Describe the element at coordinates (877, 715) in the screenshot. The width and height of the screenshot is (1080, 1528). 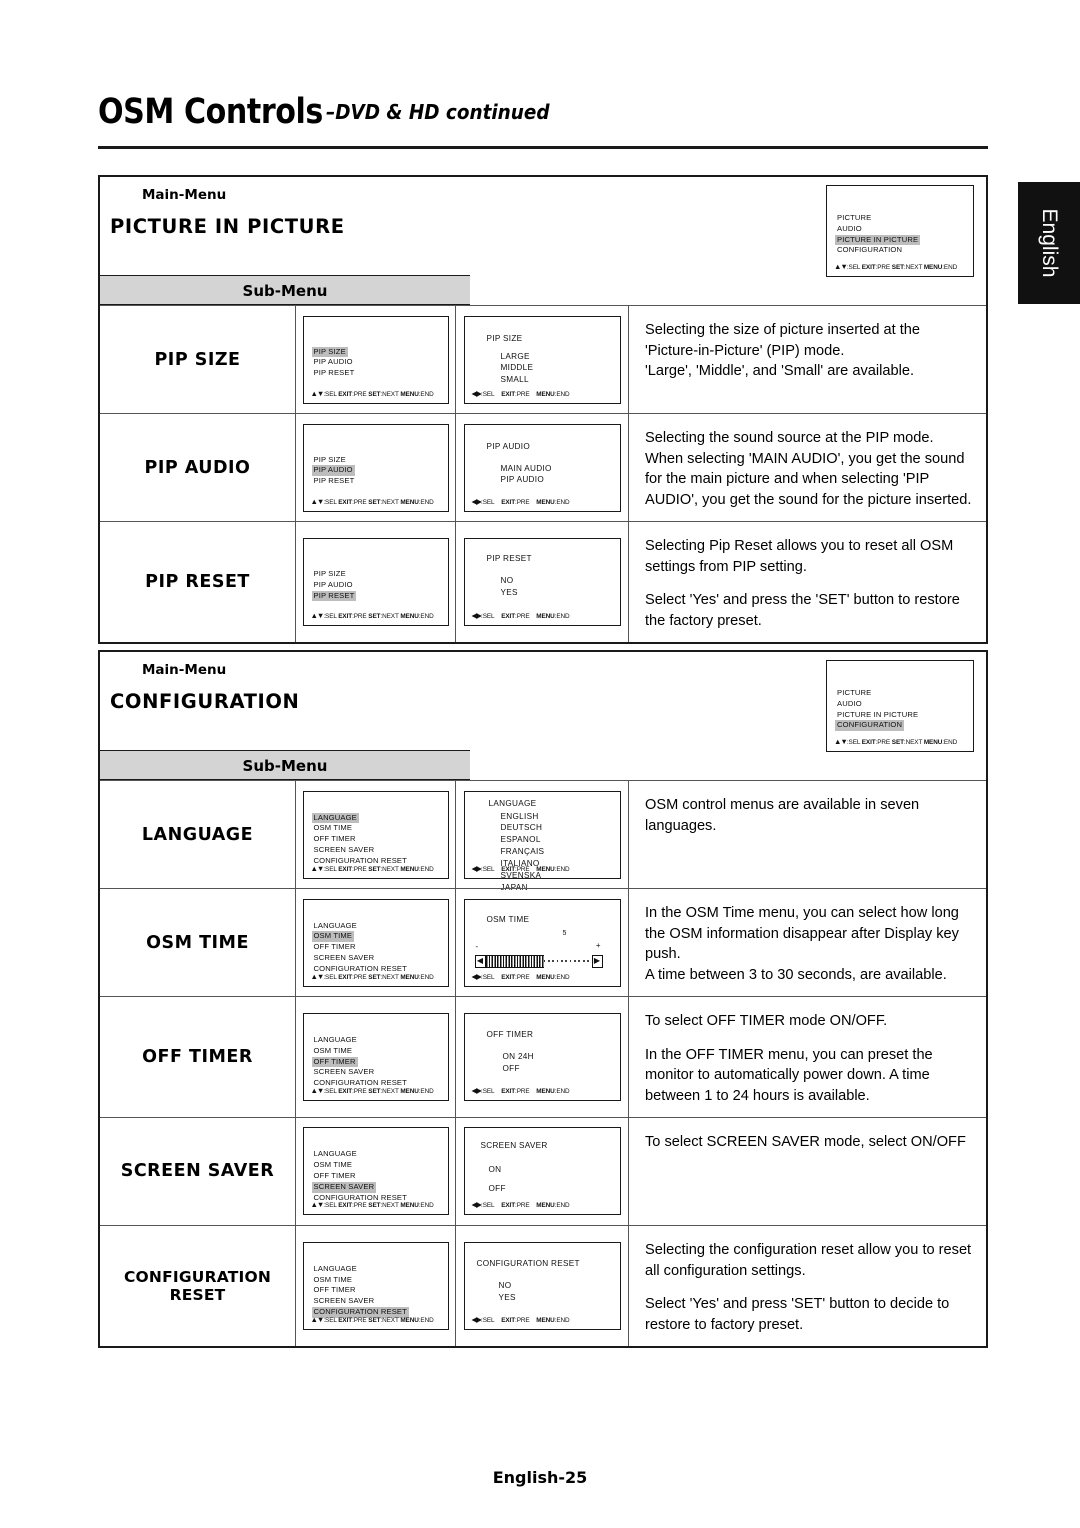
I see `osd-item: PICTURE IN PICTURE` at that location.